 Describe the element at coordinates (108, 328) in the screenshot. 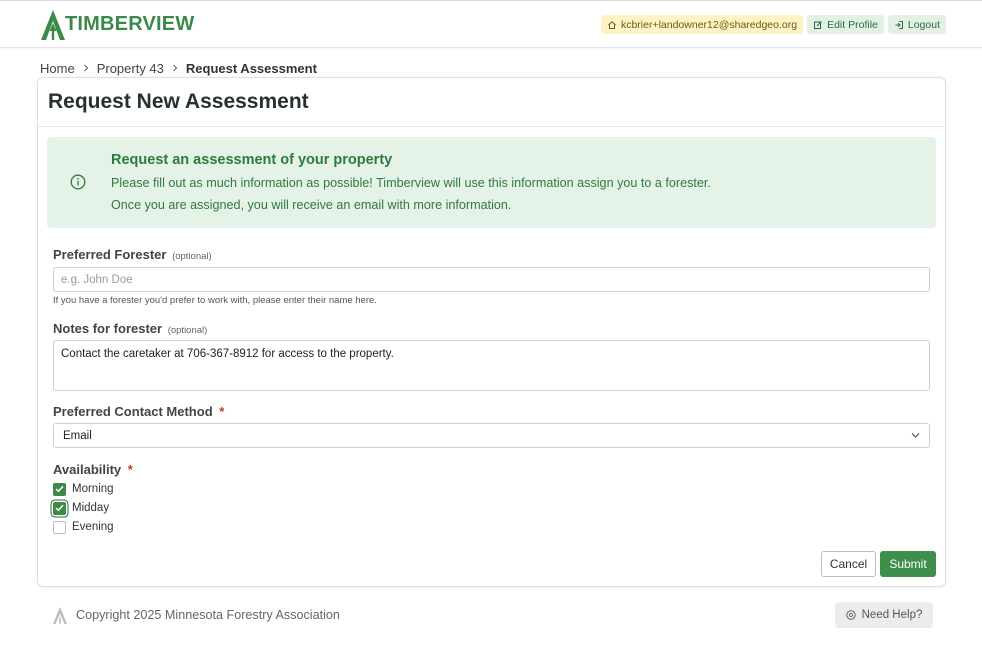

I see `notes-label-text: Notes for forester` at that location.